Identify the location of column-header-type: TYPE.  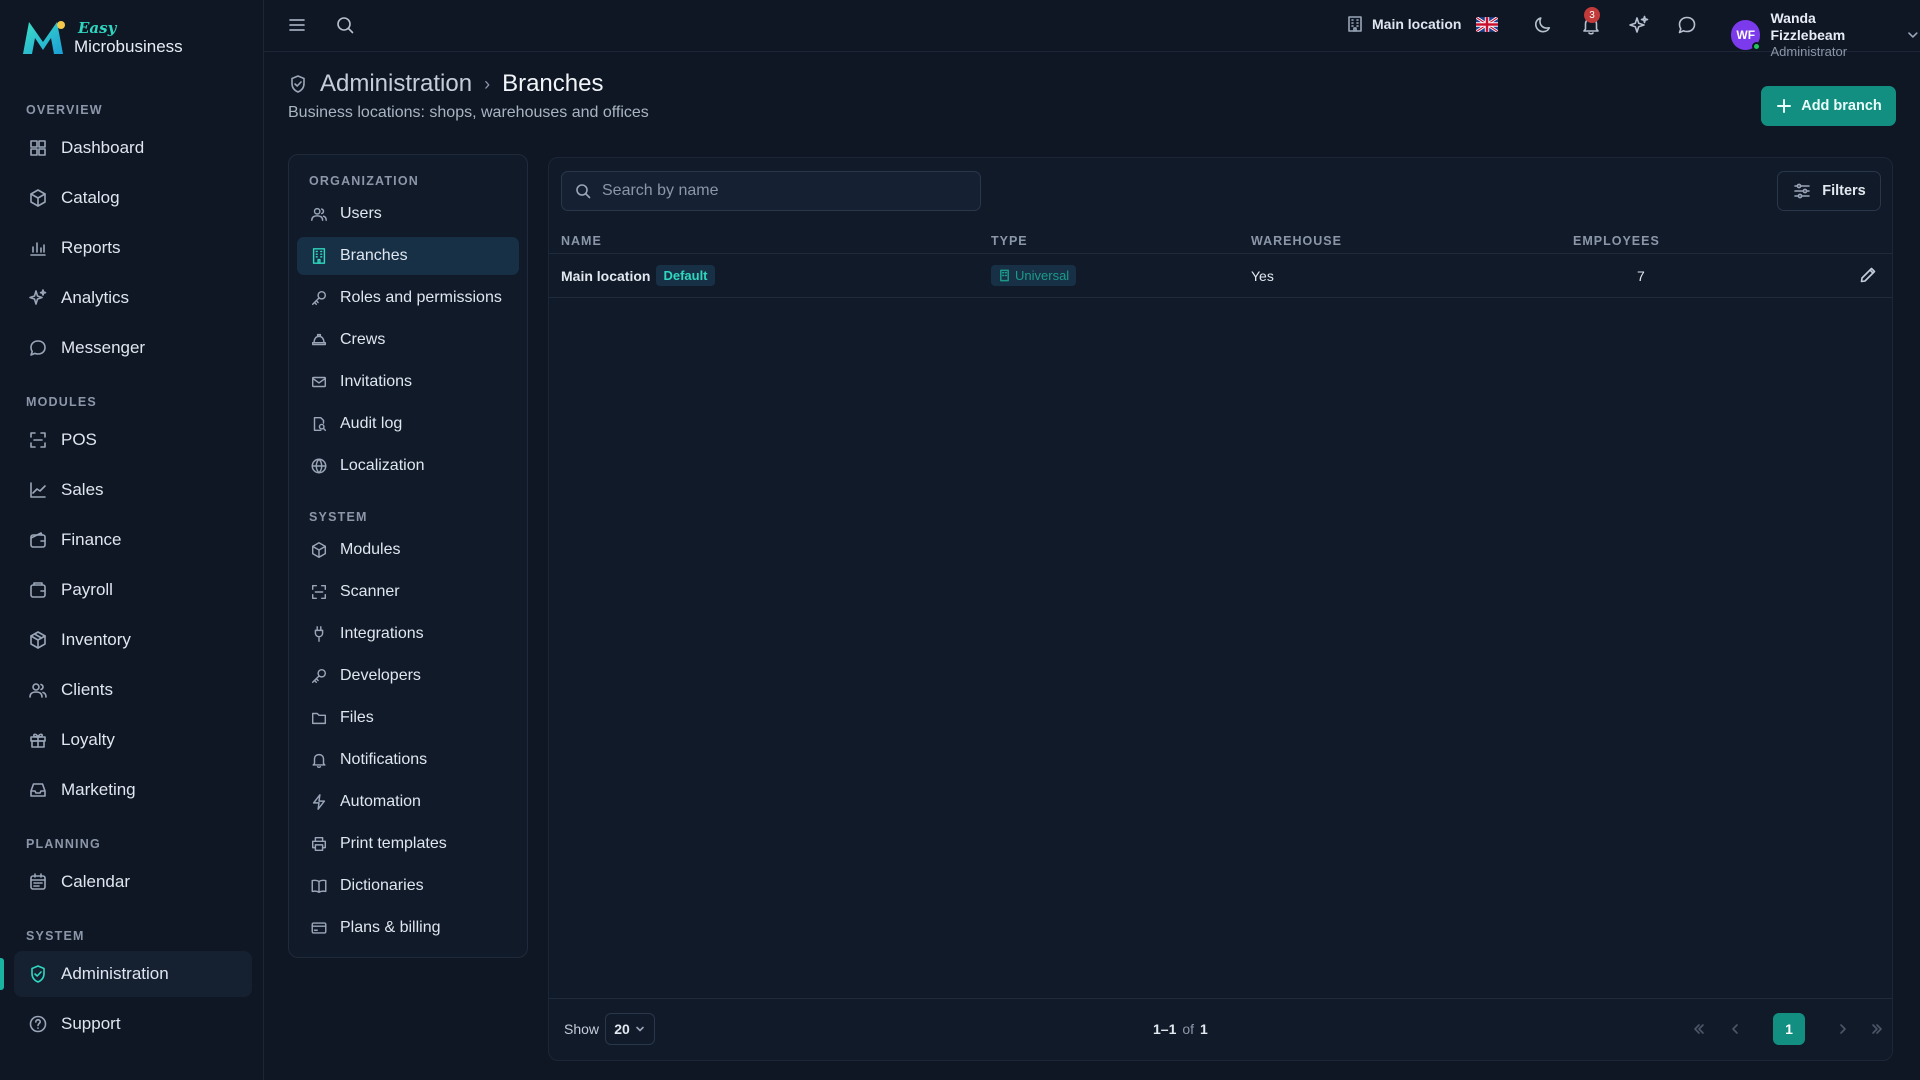
(1009, 241).